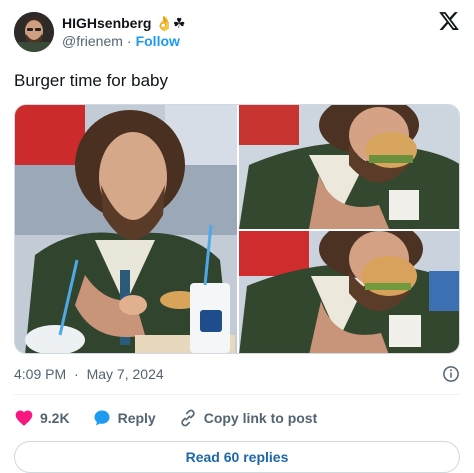 Image resolution: width=474 pixels, height=473 pixels. Describe the element at coordinates (24, 418) in the screenshot. I see `heart-icon` at that location.